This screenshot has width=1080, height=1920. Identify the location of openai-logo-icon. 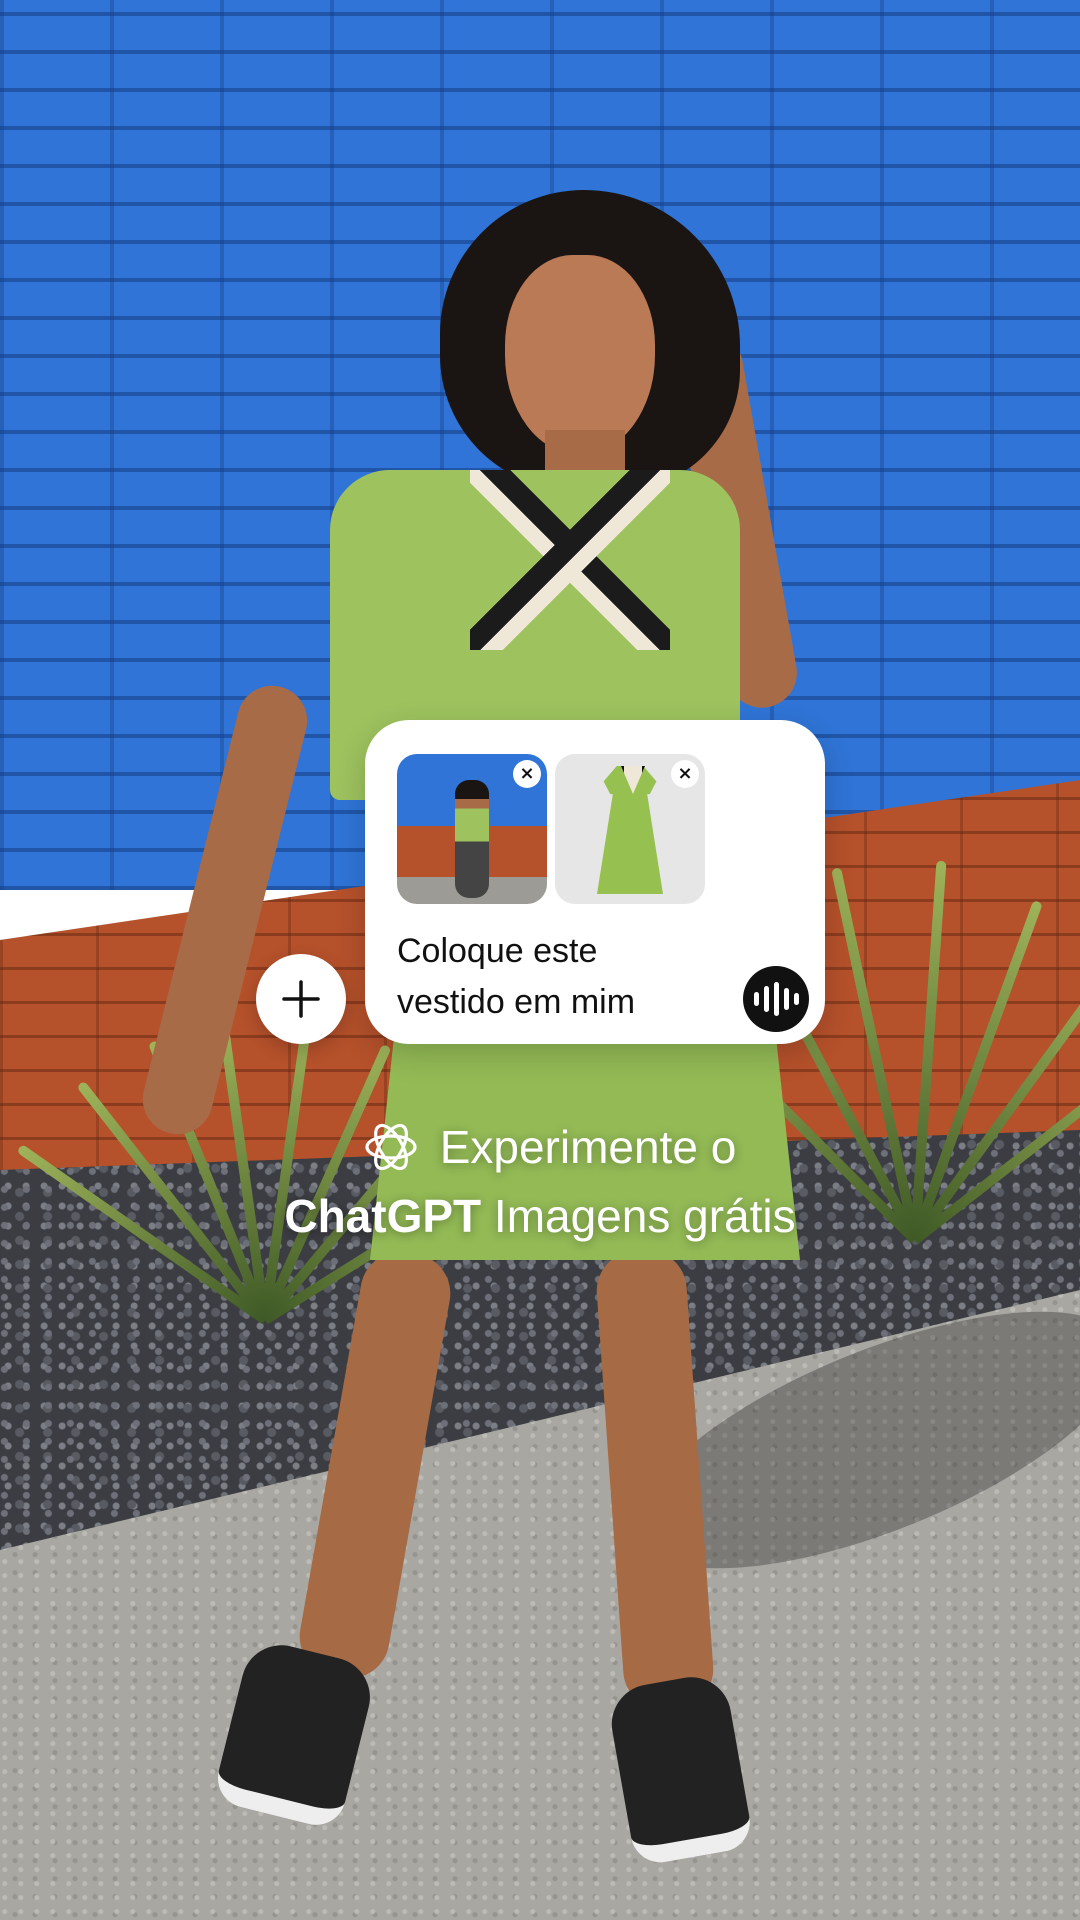
(391, 1147).